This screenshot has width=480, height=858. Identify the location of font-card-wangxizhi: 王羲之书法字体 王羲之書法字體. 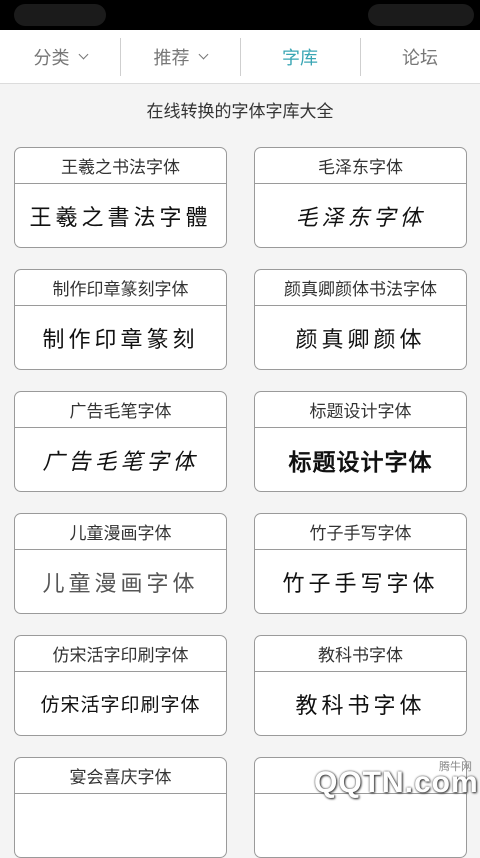
(120, 197).